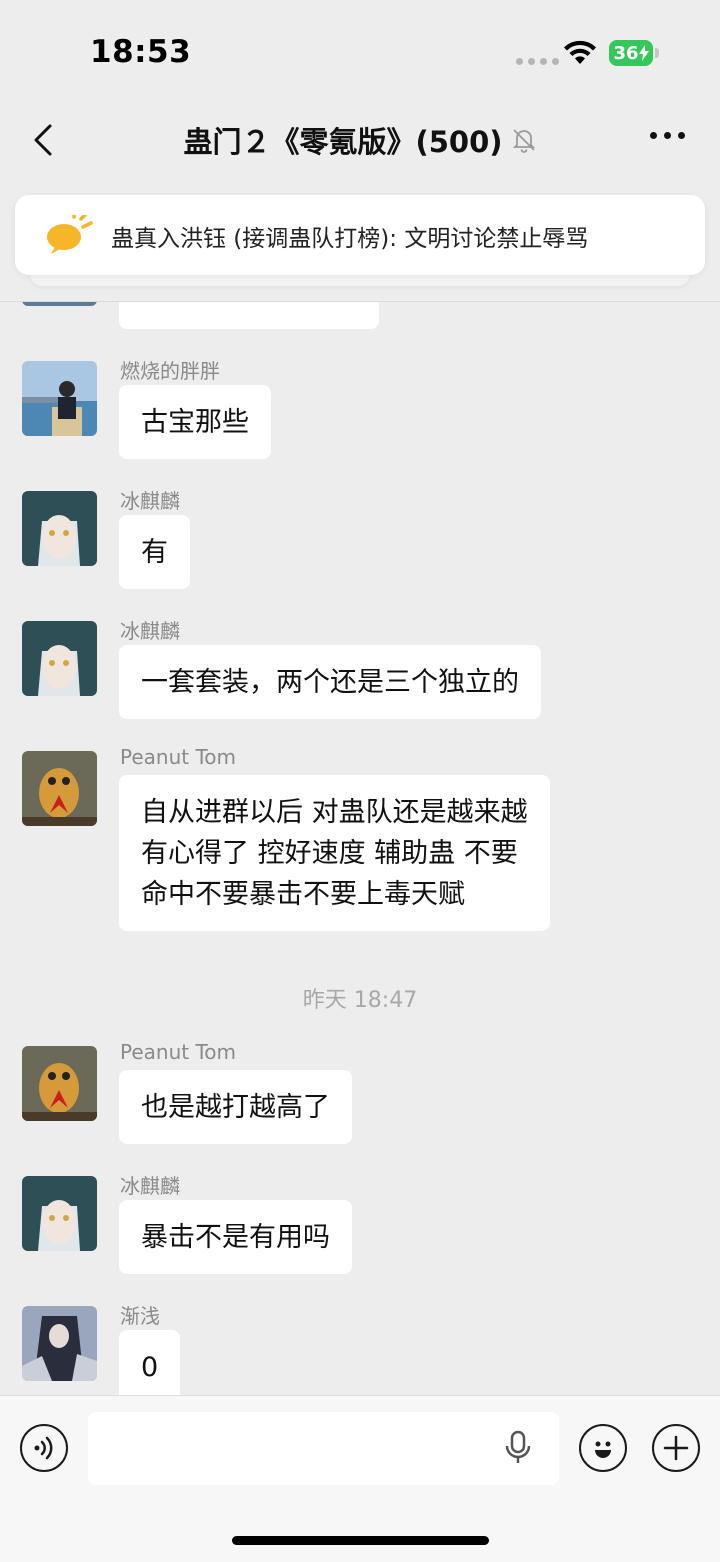  I want to click on announcement-icon, so click(70, 234).